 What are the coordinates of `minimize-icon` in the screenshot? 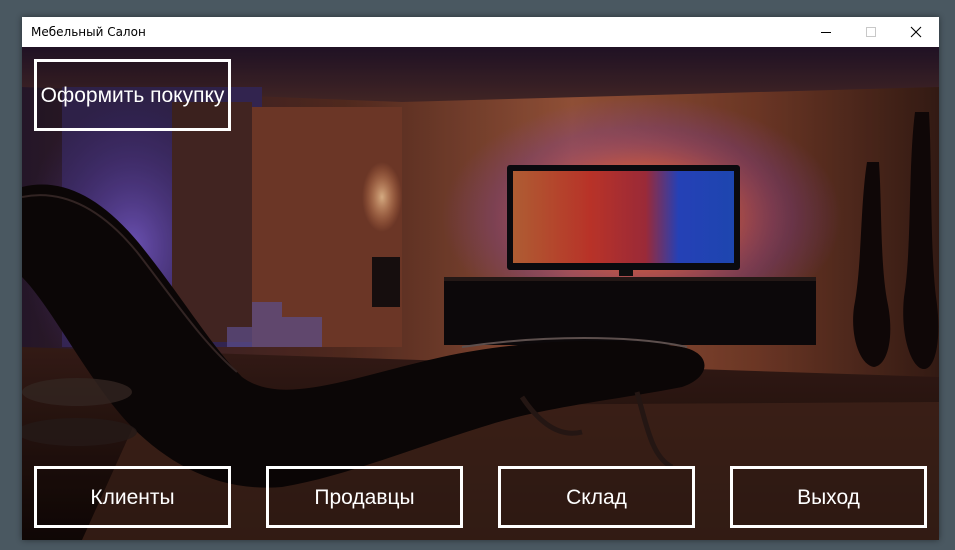 It's located at (826, 32).